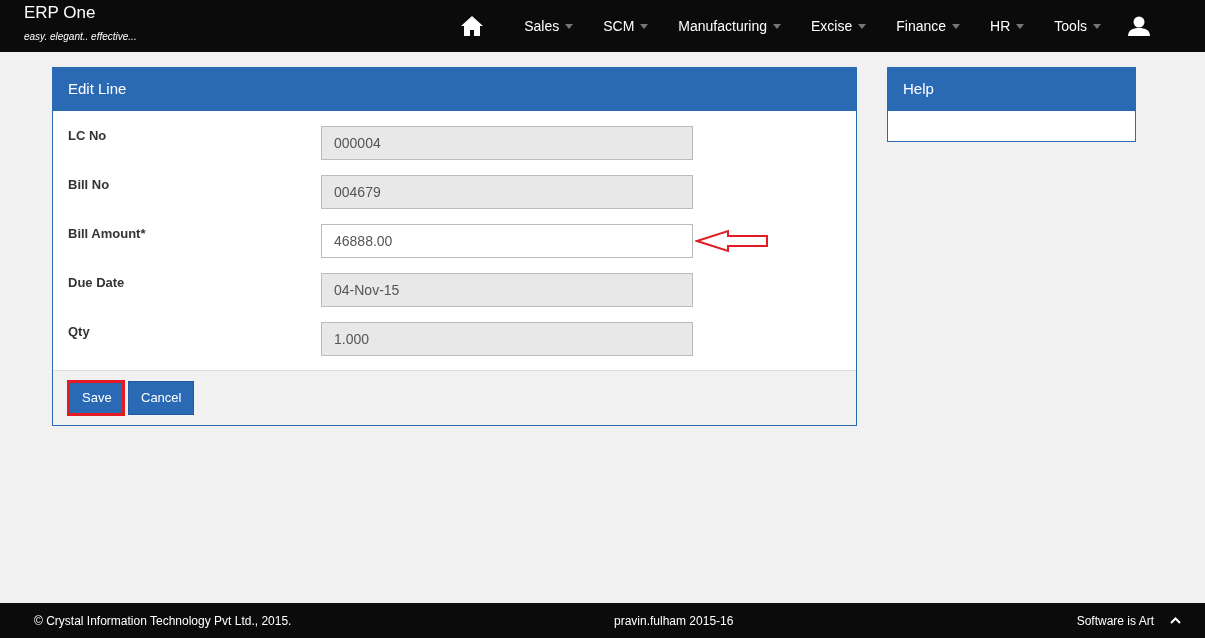 This screenshot has height=638, width=1205. Describe the element at coordinates (928, 26) in the screenshot. I see `nav-menu: Finance` at that location.